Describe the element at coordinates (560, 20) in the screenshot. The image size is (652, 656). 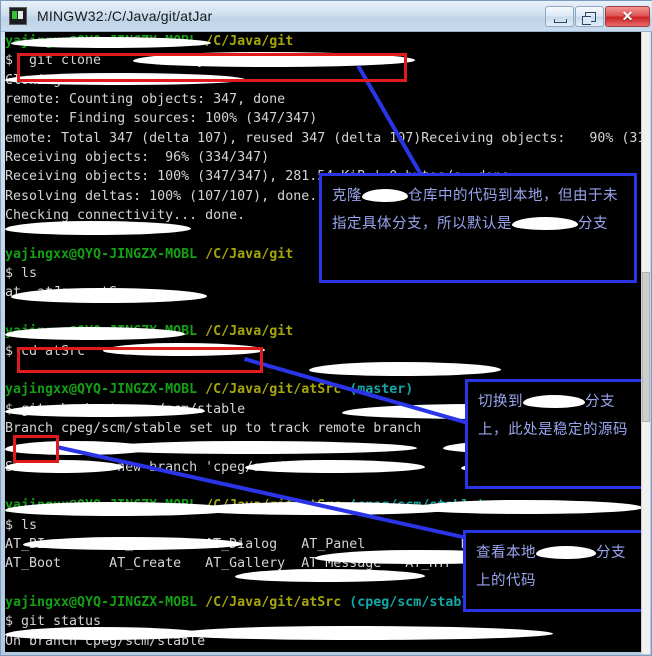
I see `minimize-icon` at that location.